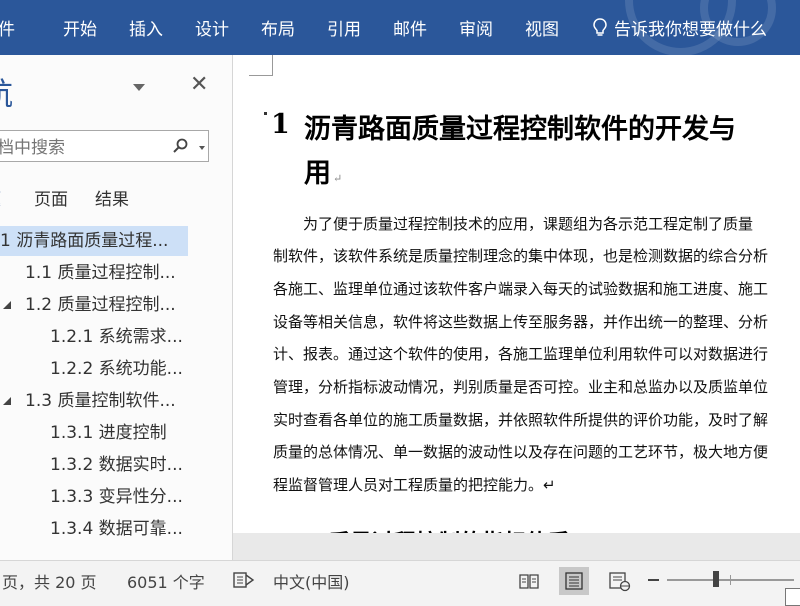  I want to click on web-layout-icon, so click(620, 582).